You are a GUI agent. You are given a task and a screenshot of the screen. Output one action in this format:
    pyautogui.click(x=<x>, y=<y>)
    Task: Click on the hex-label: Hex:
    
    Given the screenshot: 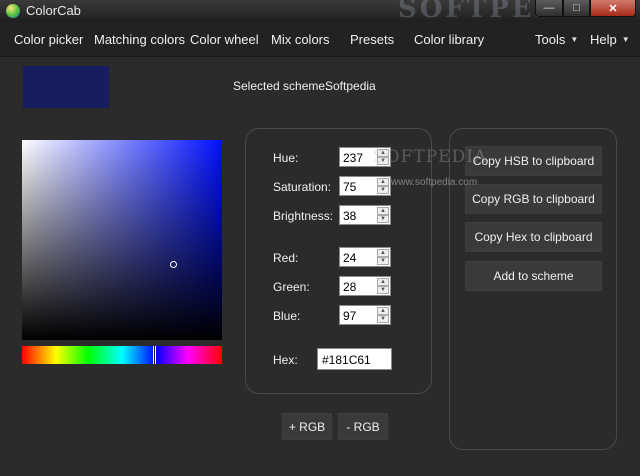 What is the action you would take?
    pyautogui.click(x=285, y=360)
    